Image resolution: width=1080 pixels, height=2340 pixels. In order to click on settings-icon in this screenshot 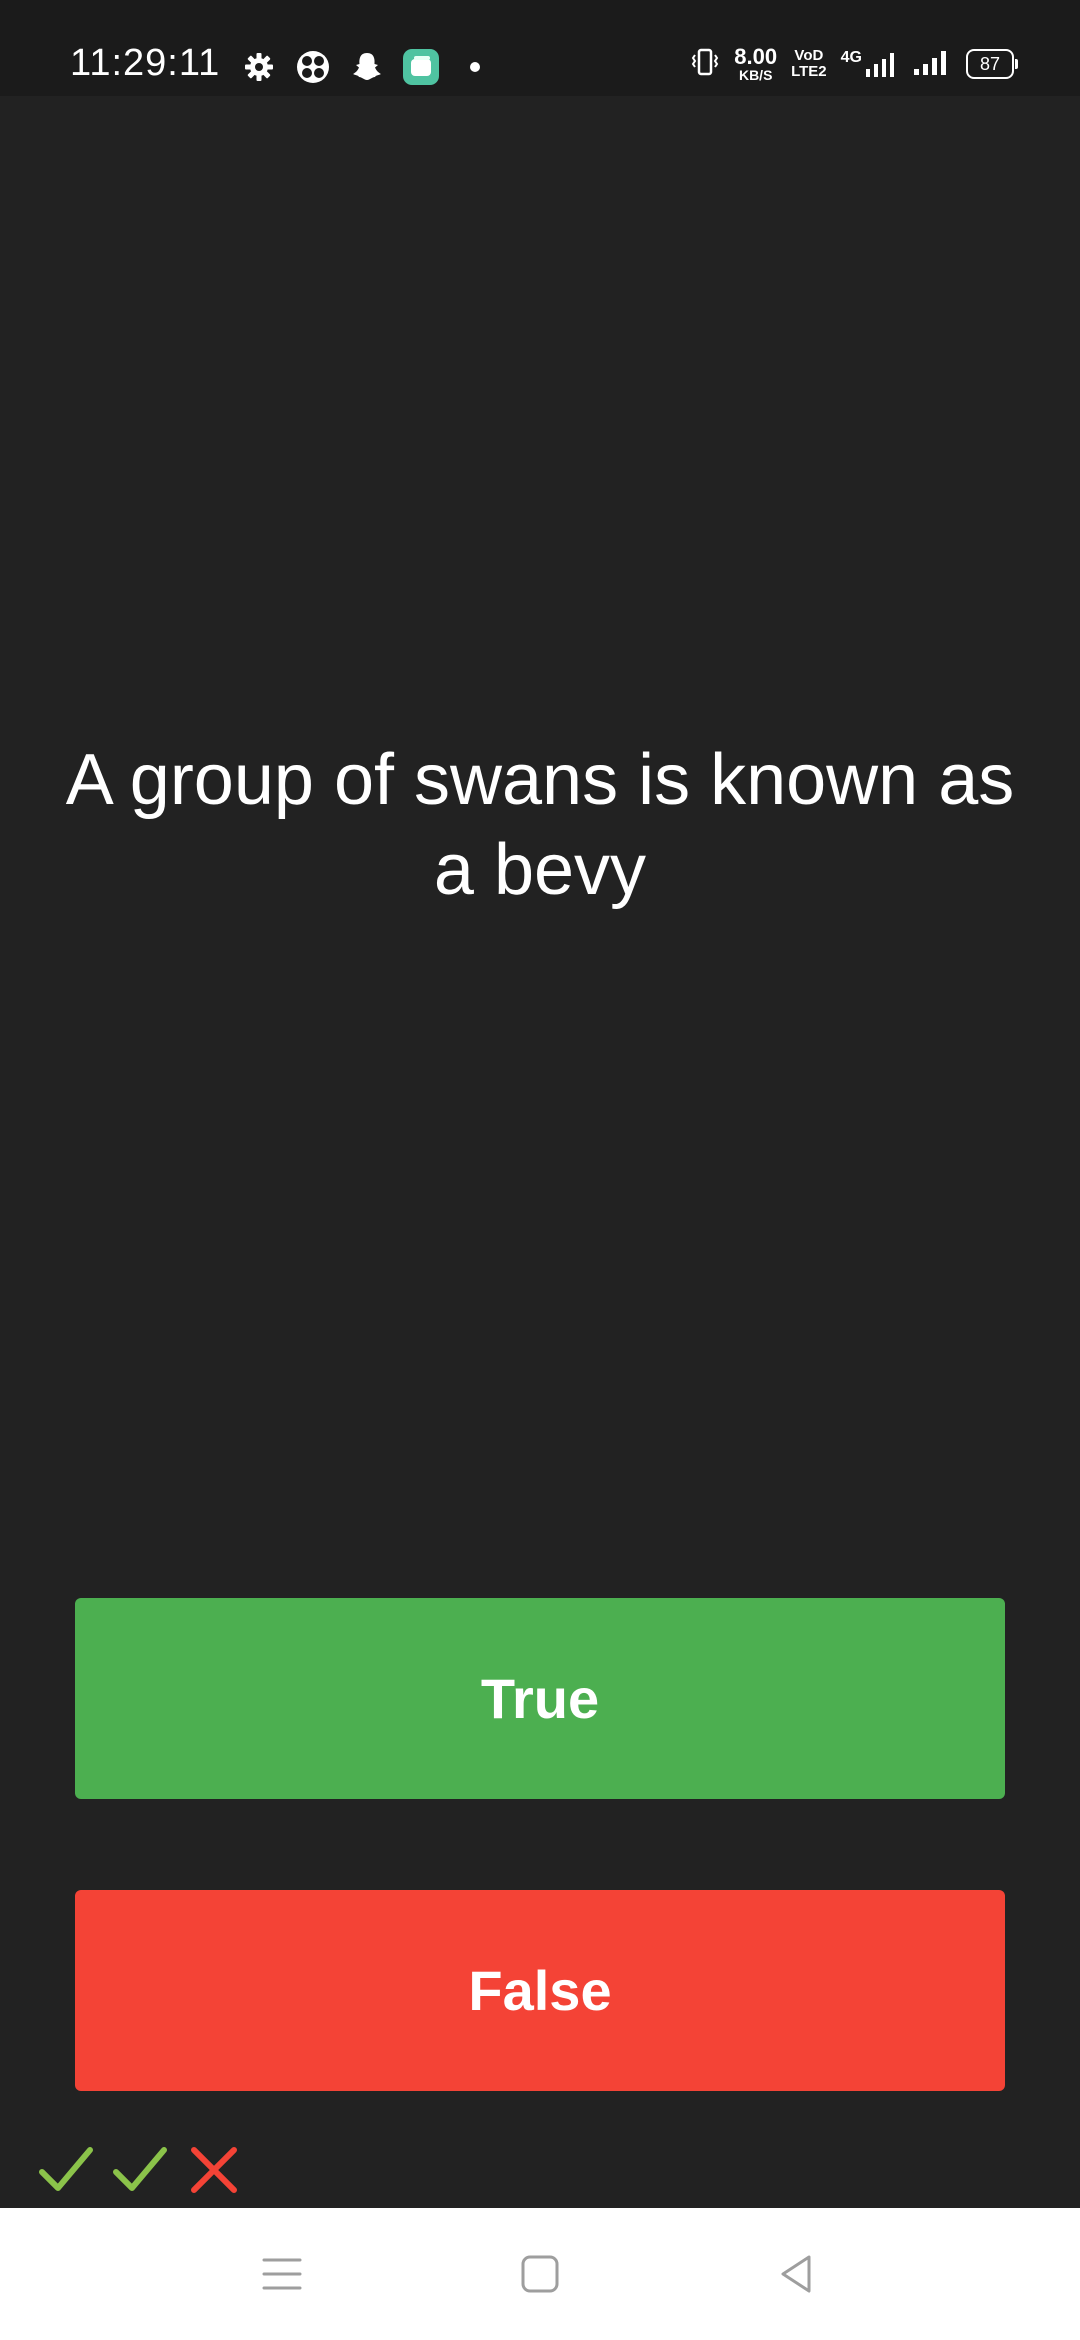, I will do `click(259, 67)`.